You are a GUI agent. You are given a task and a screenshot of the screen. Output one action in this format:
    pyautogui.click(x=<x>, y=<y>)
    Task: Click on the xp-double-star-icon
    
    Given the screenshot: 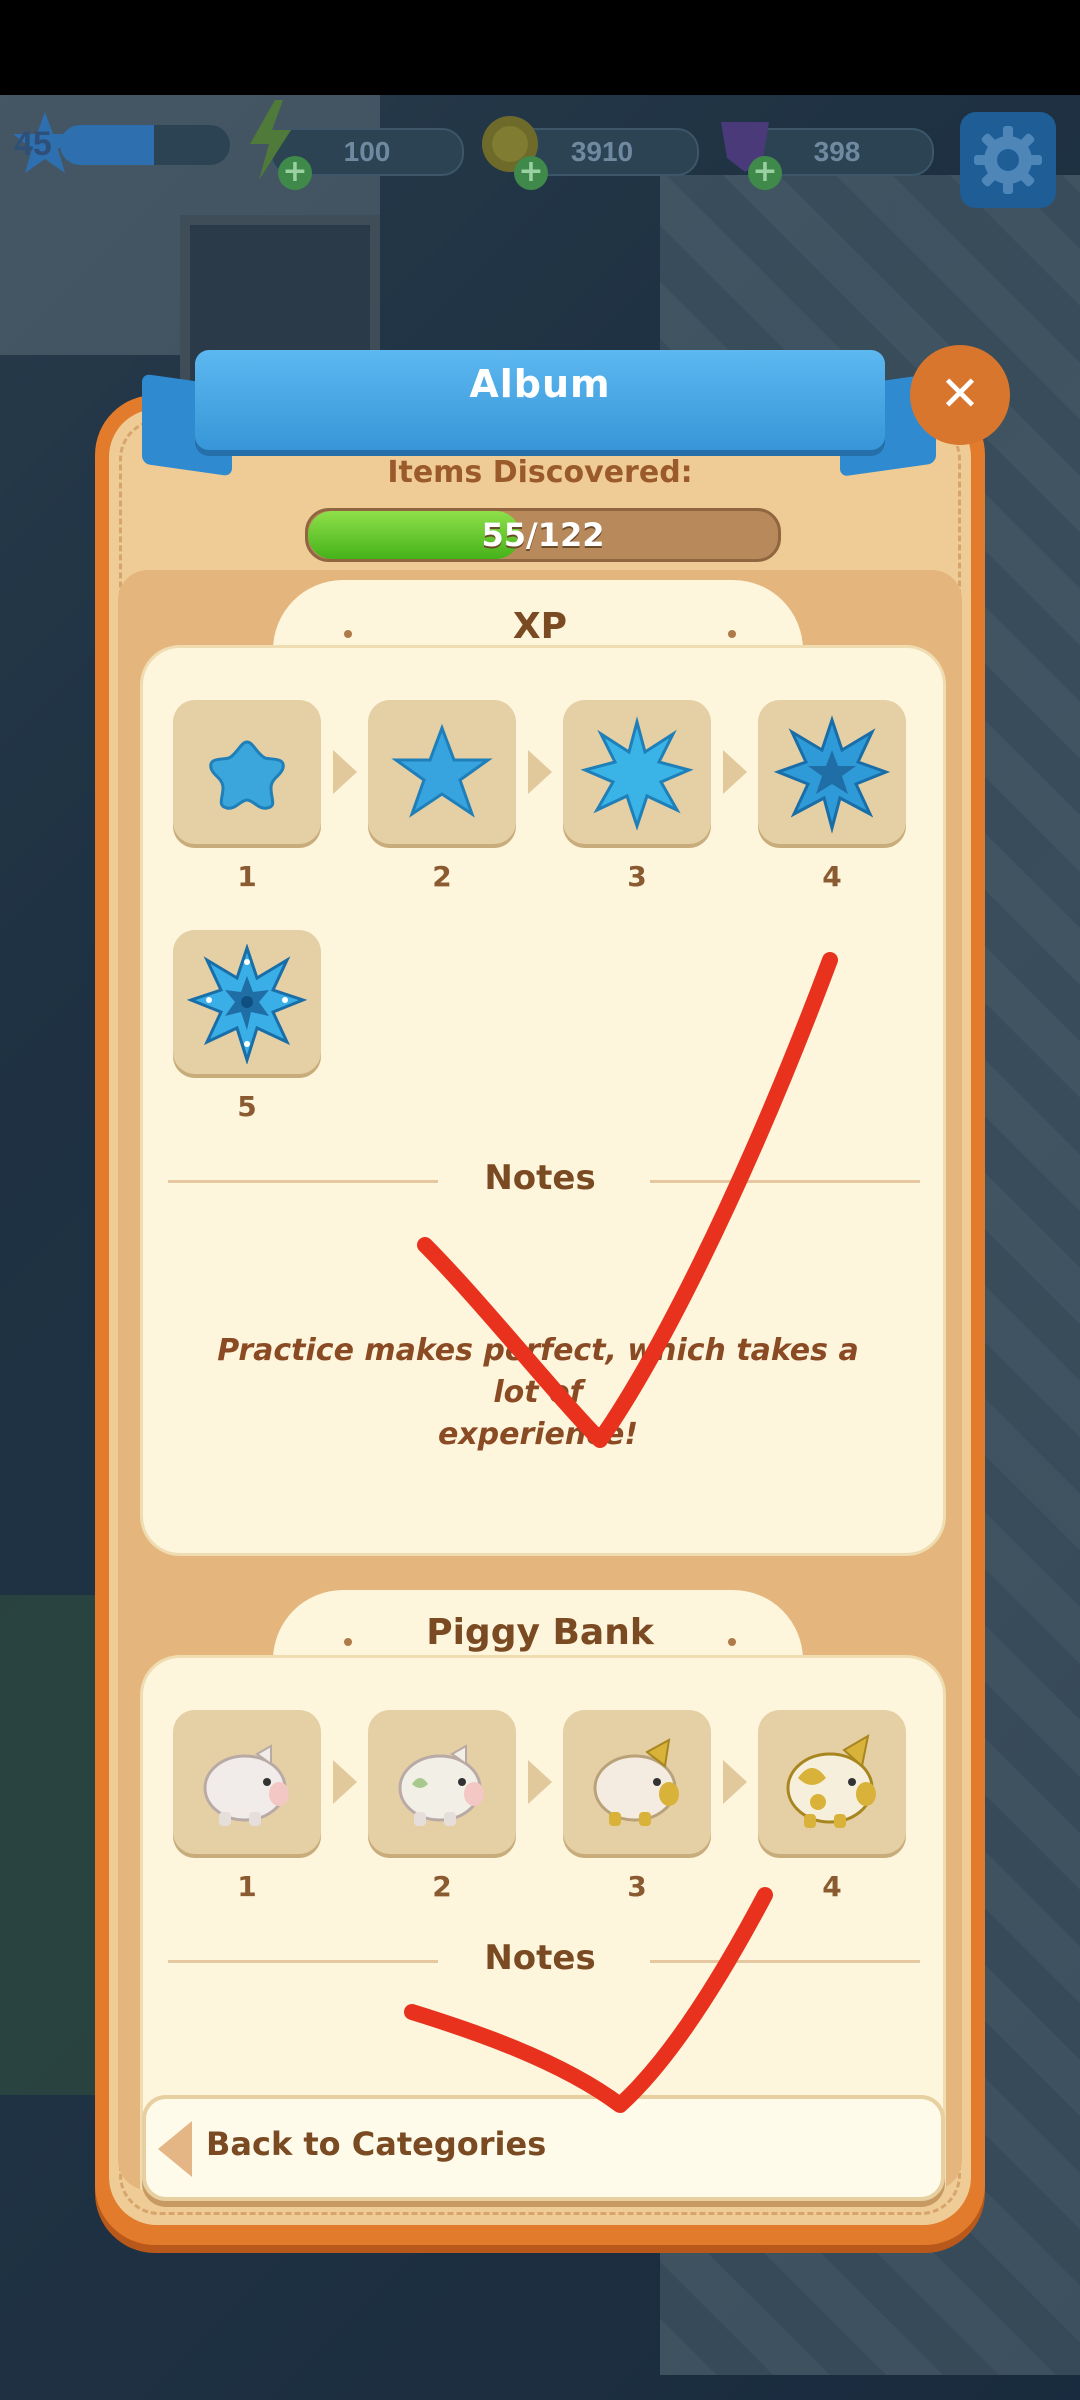 What is the action you would take?
    pyautogui.click(x=832, y=774)
    